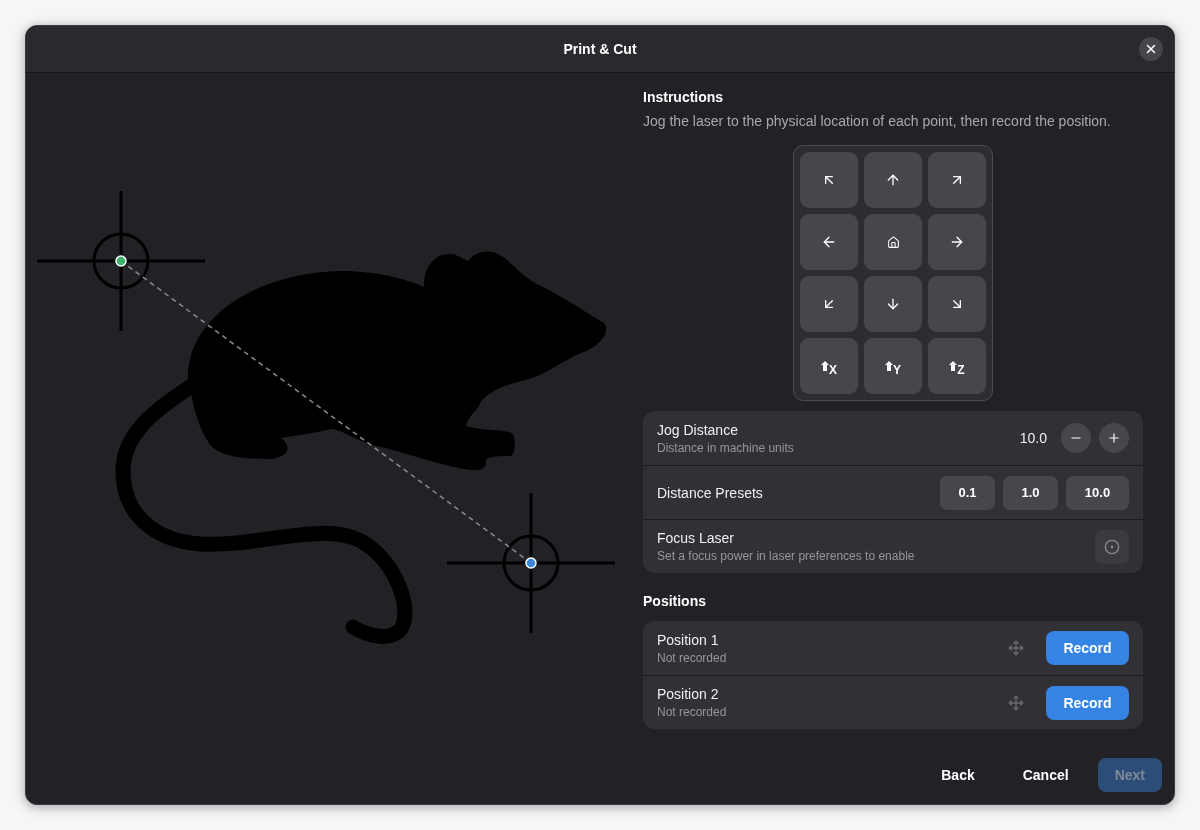  What do you see at coordinates (957, 366) in the screenshot?
I see `home-axis-button: Z` at bounding box center [957, 366].